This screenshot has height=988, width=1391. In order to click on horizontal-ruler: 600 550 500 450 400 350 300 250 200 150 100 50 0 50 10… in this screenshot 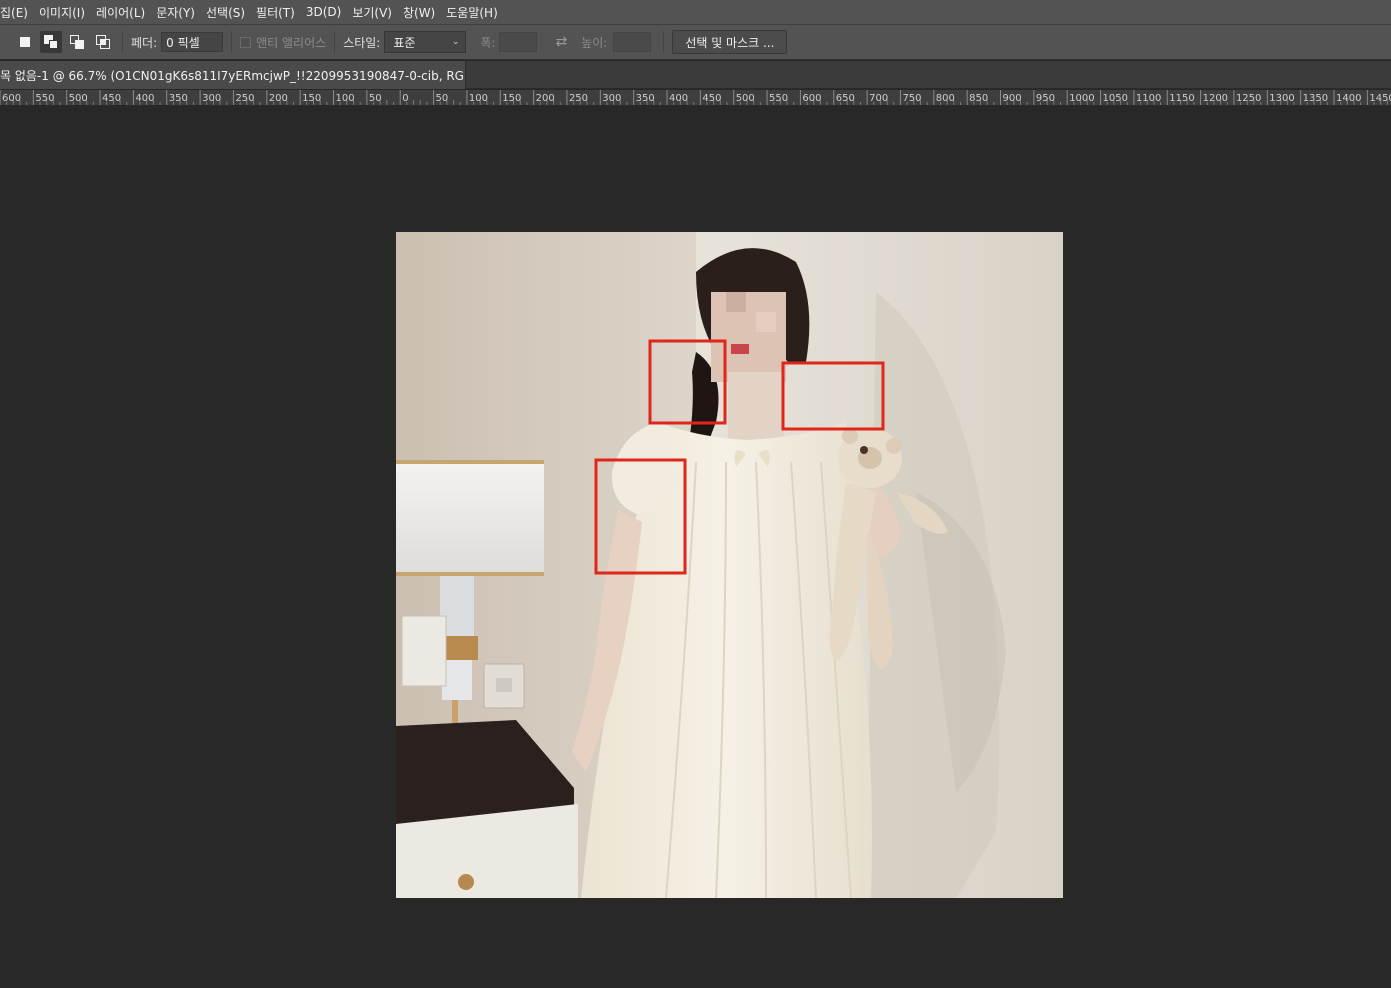, I will do `click(695, 98)`.